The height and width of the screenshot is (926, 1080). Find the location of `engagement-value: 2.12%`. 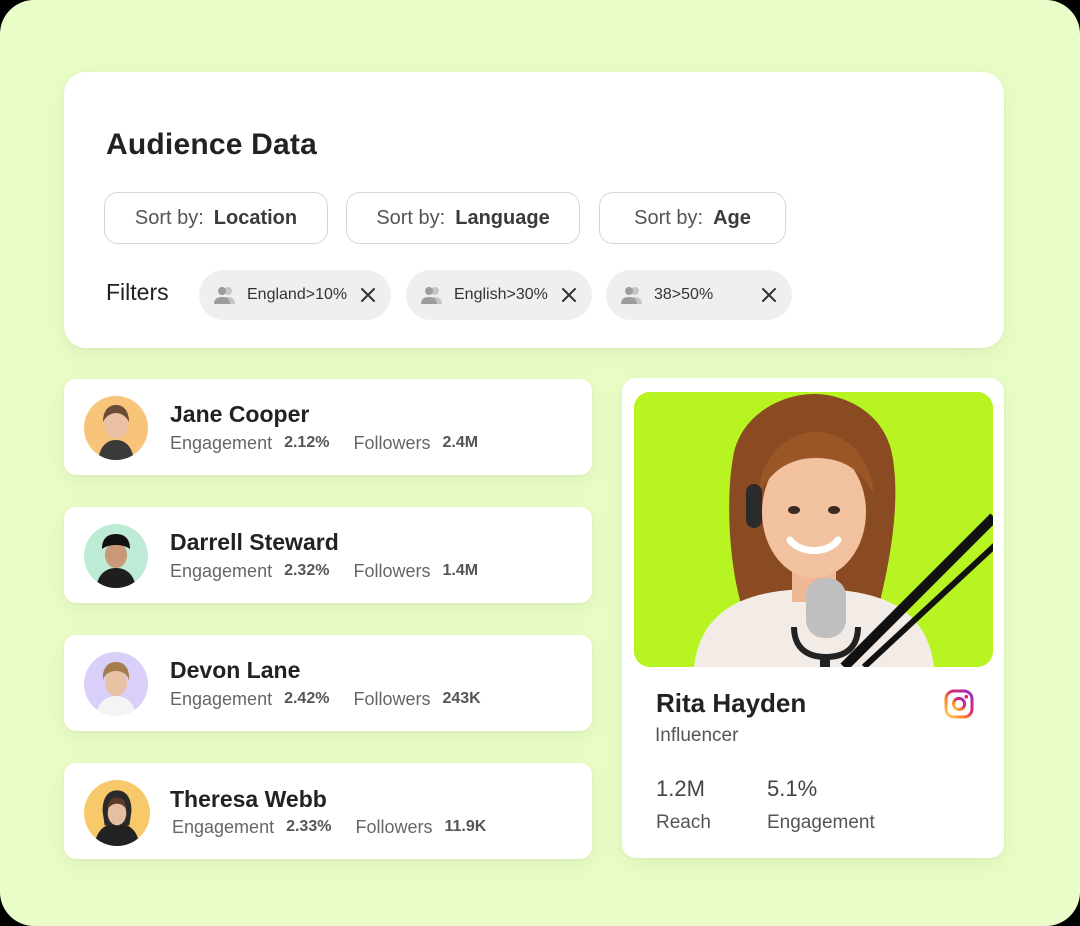

engagement-value: 2.12% is located at coordinates (307, 442).